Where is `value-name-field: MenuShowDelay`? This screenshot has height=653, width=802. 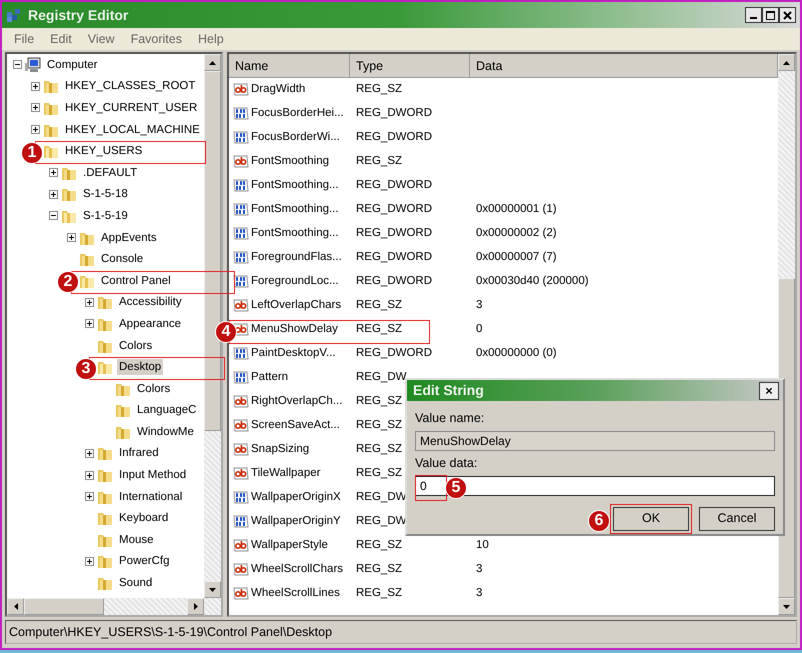 value-name-field: MenuShowDelay is located at coordinates (595, 440).